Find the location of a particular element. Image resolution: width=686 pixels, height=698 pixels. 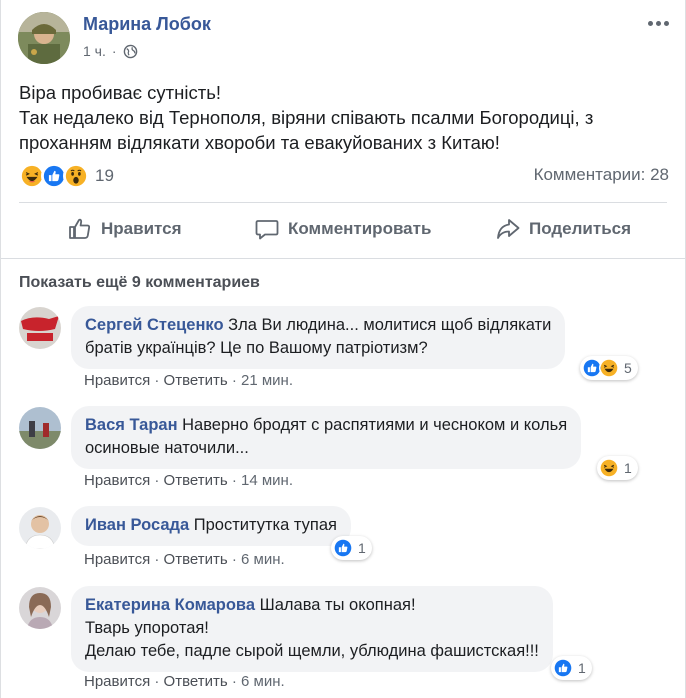

post-meta: 1 ч. · is located at coordinates (110, 51).